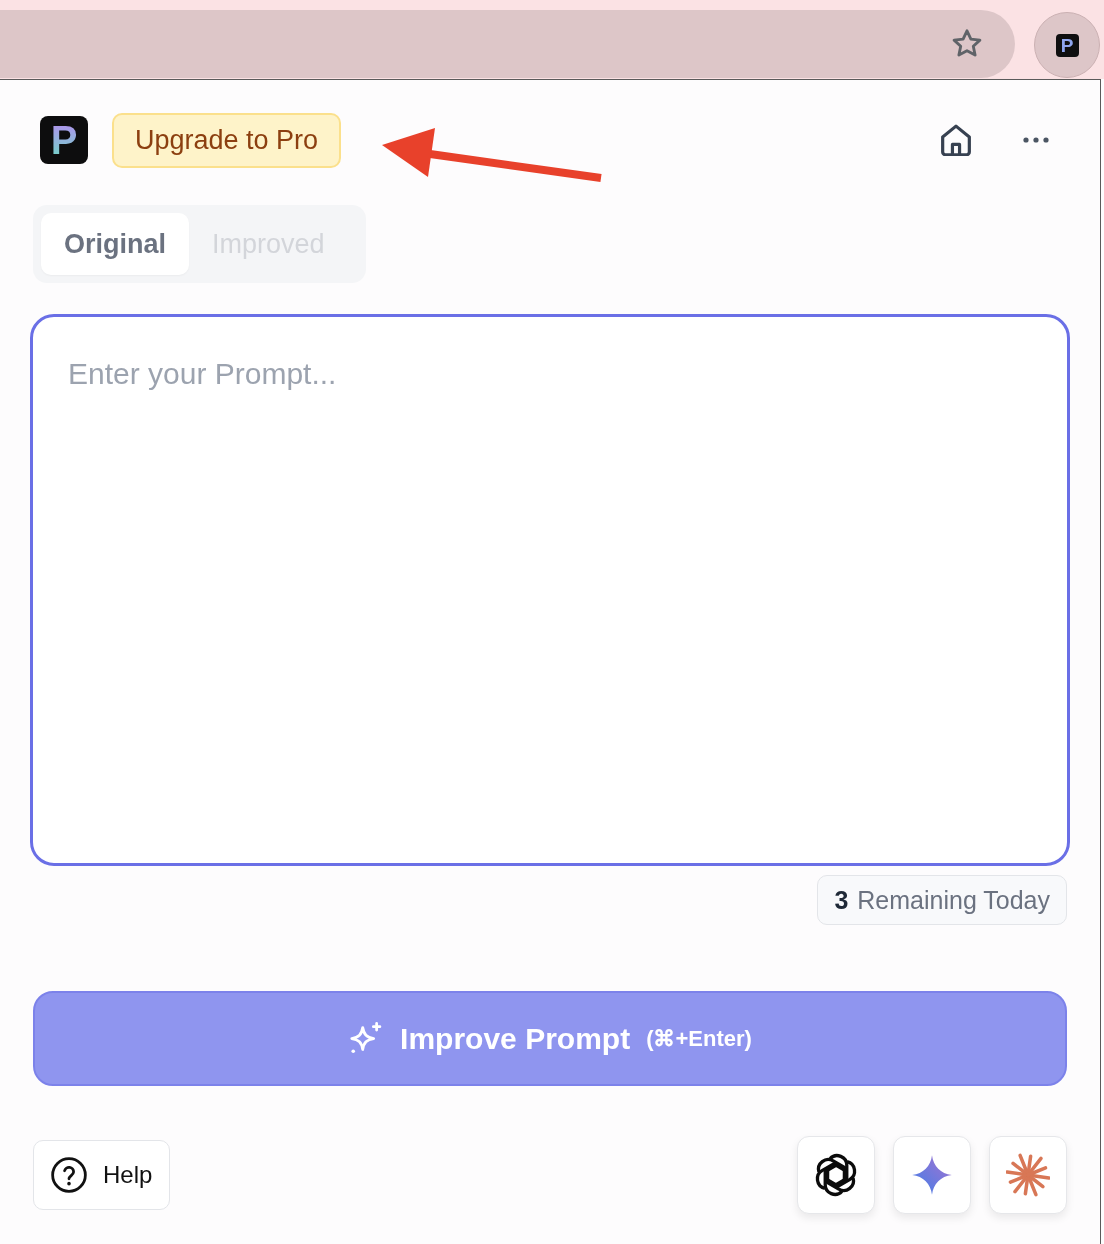  Describe the element at coordinates (953, 900) in the screenshot. I see `usage-label: Remaining Today` at that location.